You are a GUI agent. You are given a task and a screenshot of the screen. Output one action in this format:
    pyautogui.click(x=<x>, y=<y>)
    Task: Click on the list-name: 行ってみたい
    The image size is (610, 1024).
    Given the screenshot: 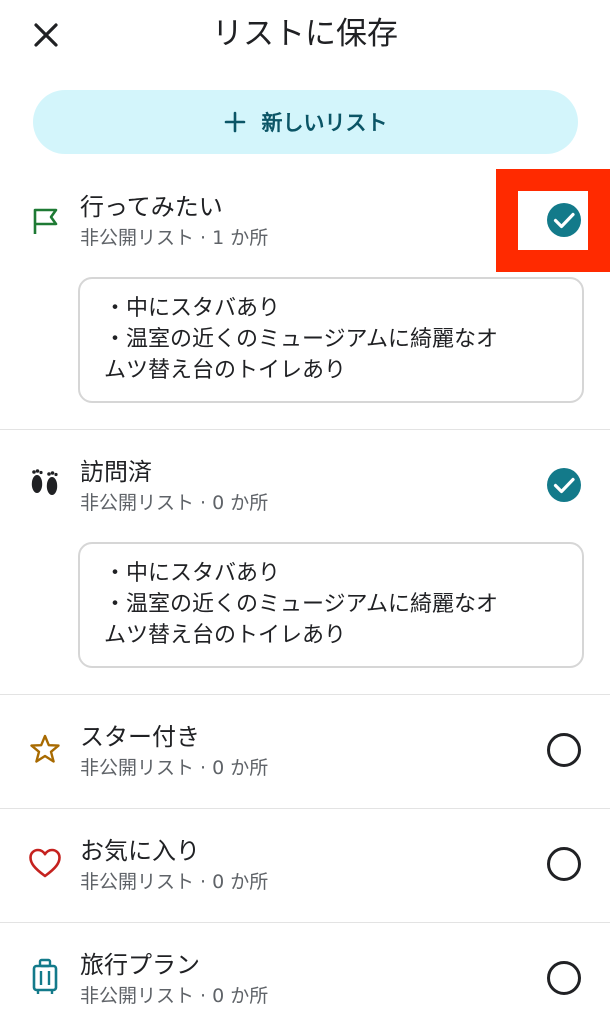 What is the action you would take?
    pyautogui.click(x=151, y=207)
    